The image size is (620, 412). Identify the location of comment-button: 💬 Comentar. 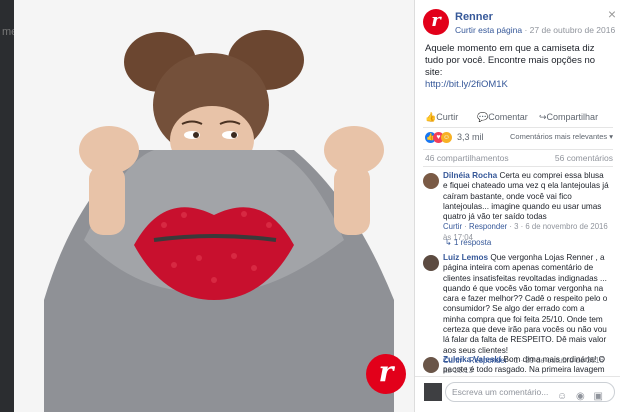
(502, 117).